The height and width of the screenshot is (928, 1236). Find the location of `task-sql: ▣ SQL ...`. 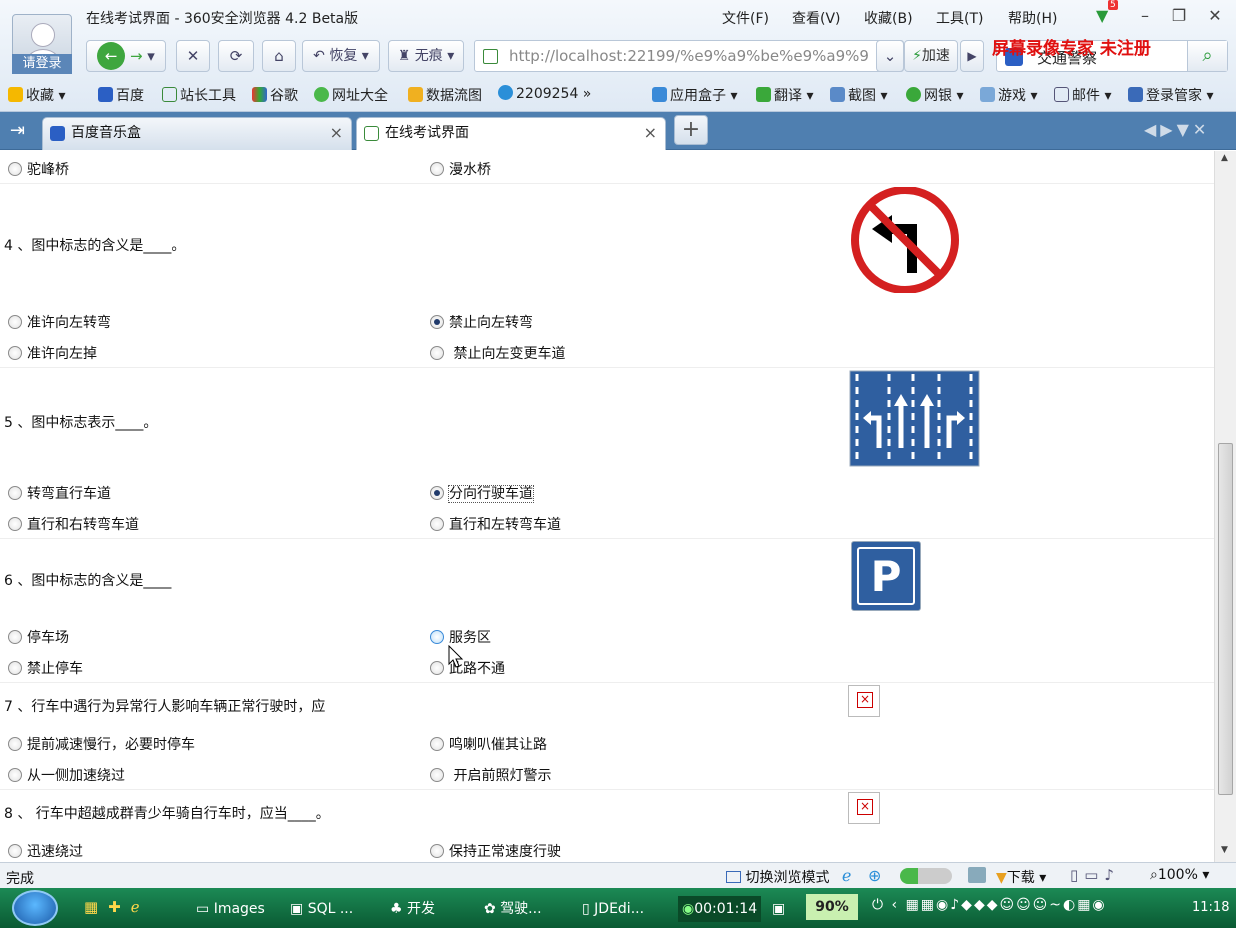

task-sql: ▣ SQL ... is located at coordinates (321, 909).